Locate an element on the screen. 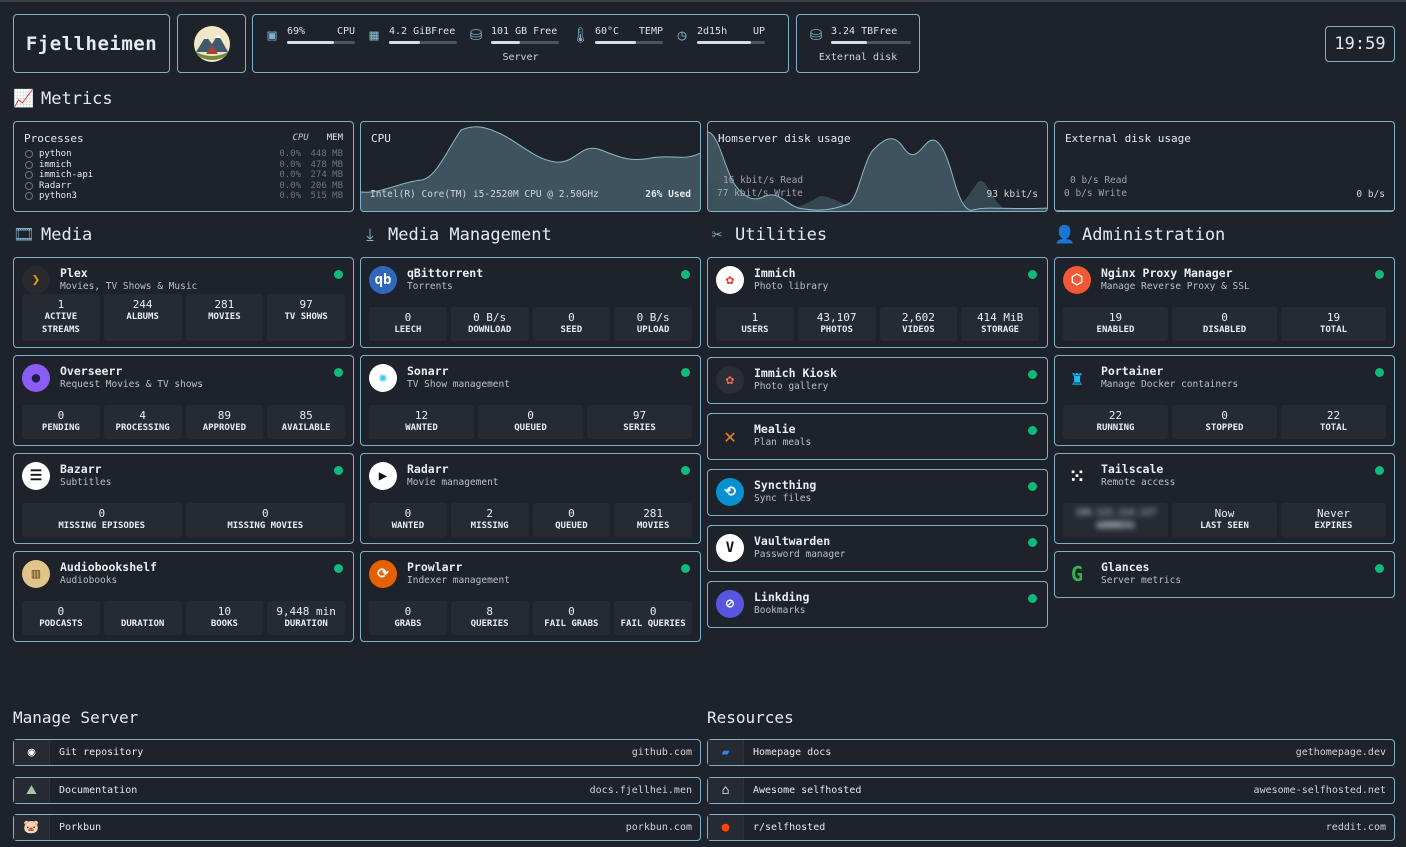 This screenshot has width=1406, height=847. stat-block: Never EXPIRES is located at coordinates (1333, 520).